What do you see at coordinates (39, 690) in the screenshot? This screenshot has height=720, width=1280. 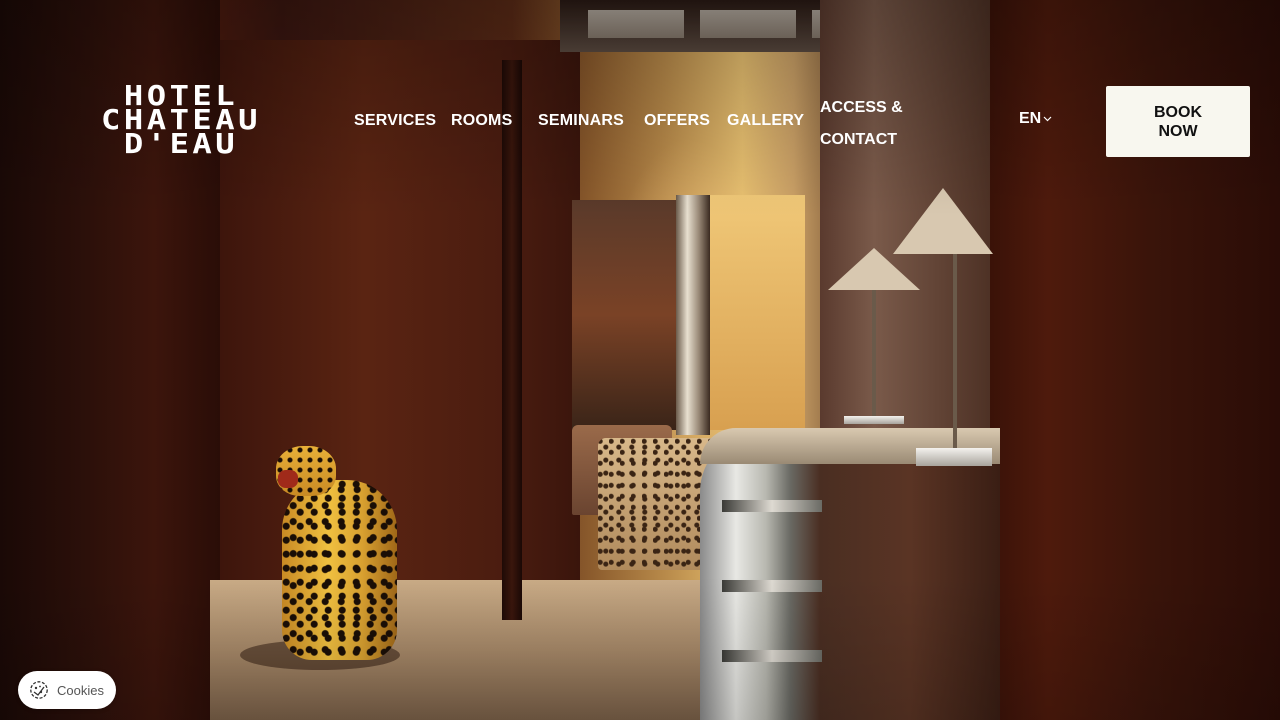 I see `cookie-icon` at bounding box center [39, 690].